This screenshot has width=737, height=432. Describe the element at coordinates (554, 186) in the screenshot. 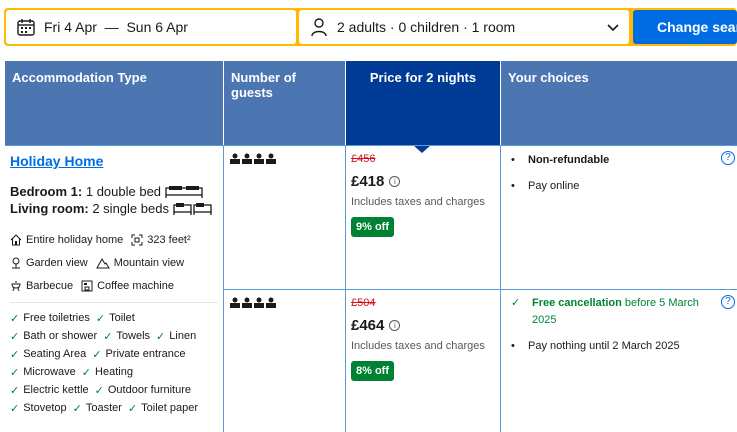

I see `choice-text: Pay online` at that location.